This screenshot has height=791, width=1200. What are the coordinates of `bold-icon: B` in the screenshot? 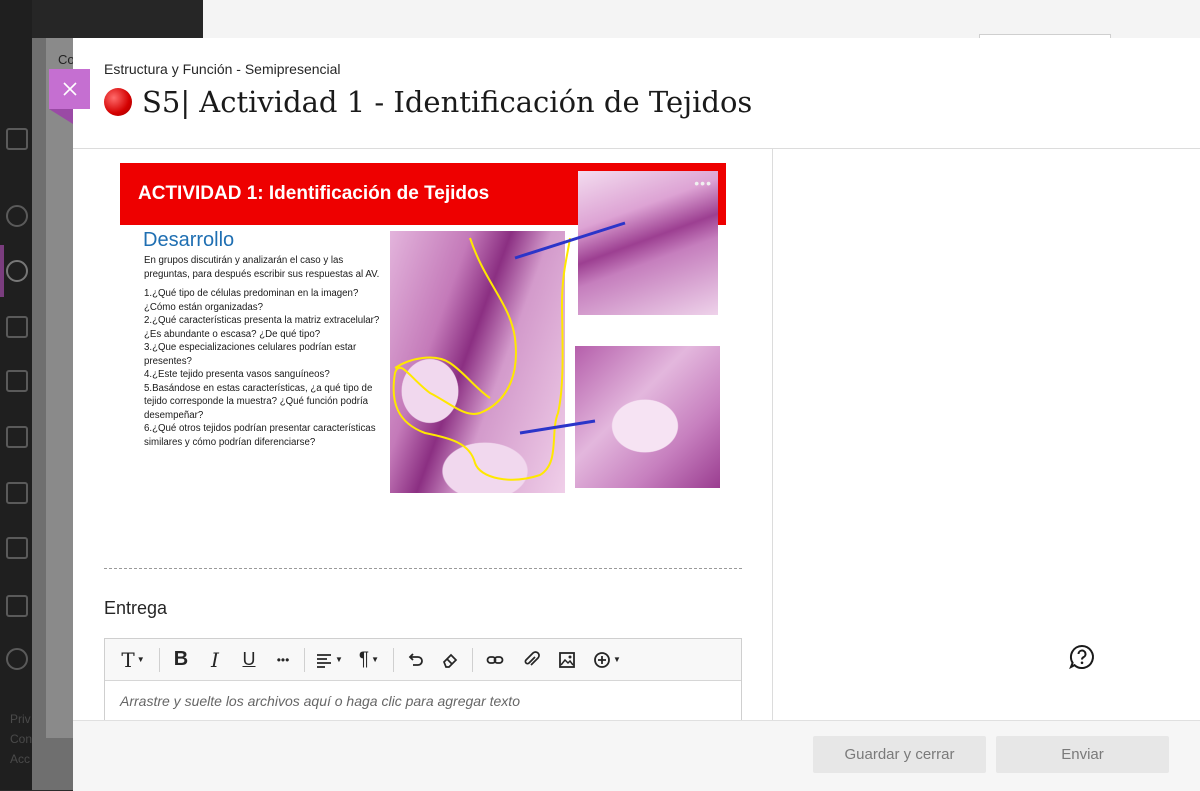 It's located at (181, 659).